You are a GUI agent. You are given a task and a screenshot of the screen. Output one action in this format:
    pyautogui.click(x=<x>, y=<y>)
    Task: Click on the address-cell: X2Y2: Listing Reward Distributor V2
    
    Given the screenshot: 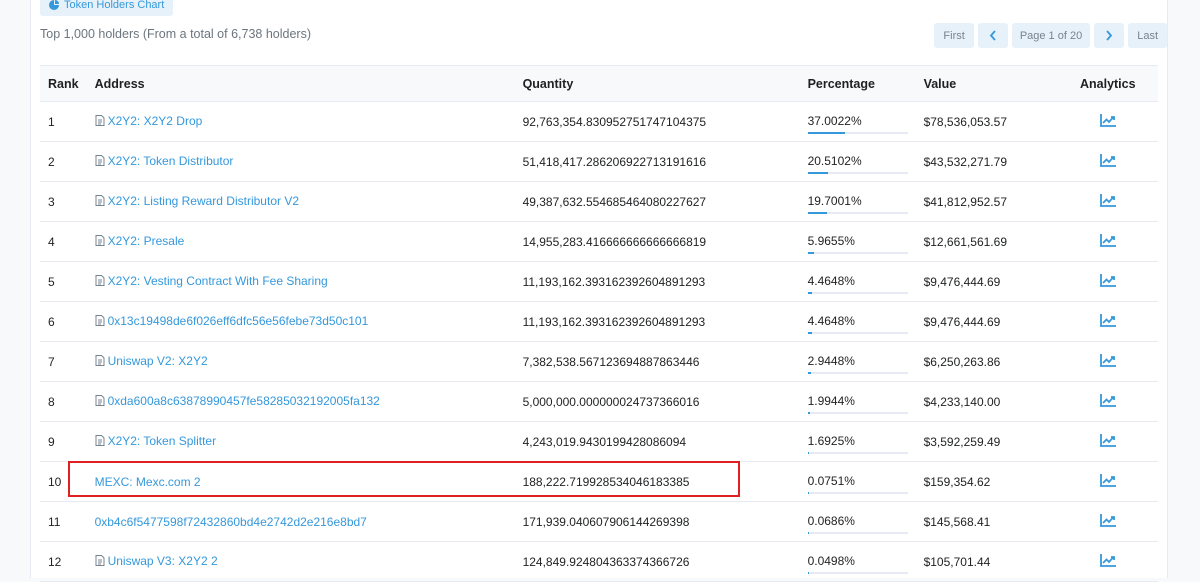 What is the action you would take?
    pyautogui.click(x=301, y=202)
    